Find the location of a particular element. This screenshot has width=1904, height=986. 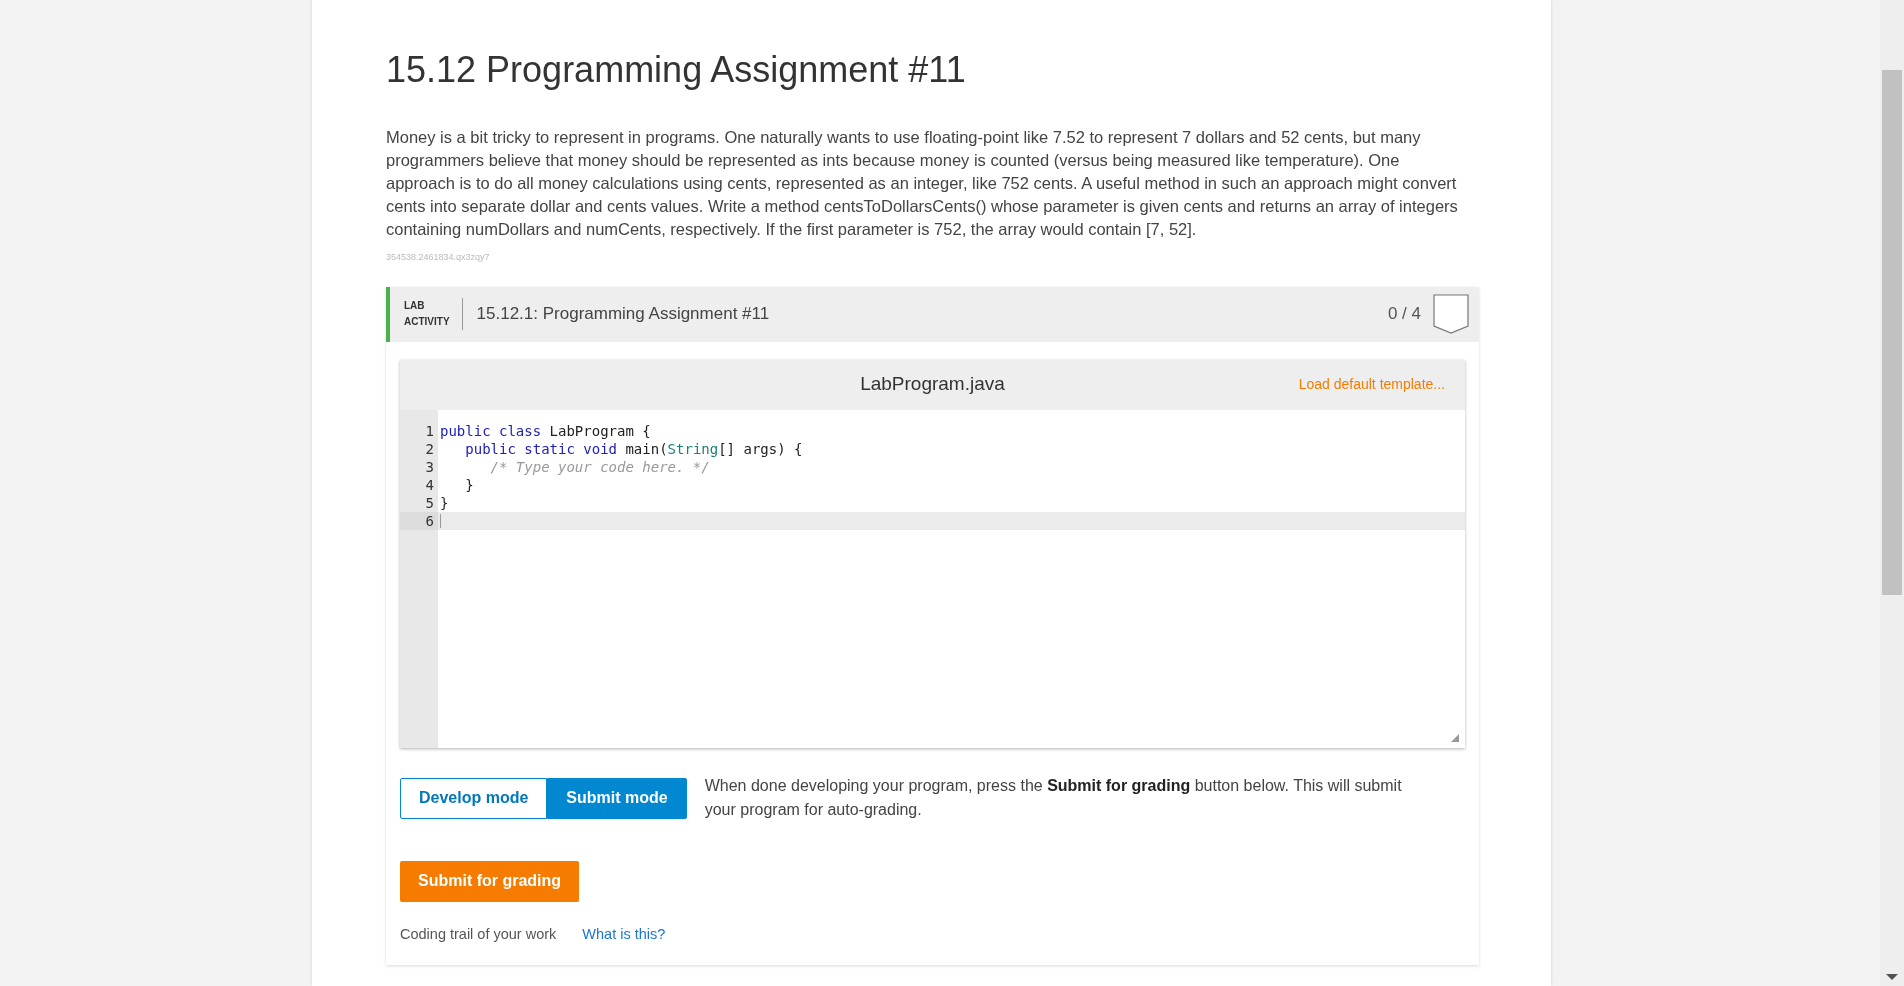

mode-hint: When done developing your program, press the Submit for grading button below. This will submit your program for auto-grading. is located at coordinates (1053, 797).